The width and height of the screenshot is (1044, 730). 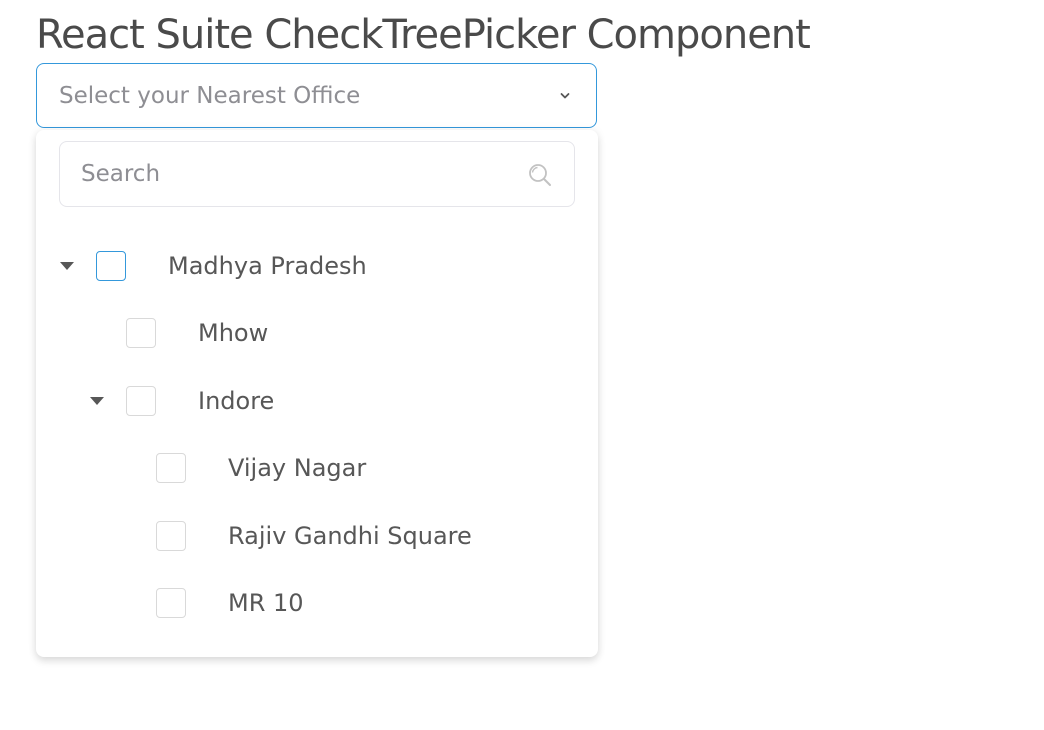 What do you see at coordinates (236, 401) in the screenshot?
I see `tree-node-label: Indore` at bounding box center [236, 401].